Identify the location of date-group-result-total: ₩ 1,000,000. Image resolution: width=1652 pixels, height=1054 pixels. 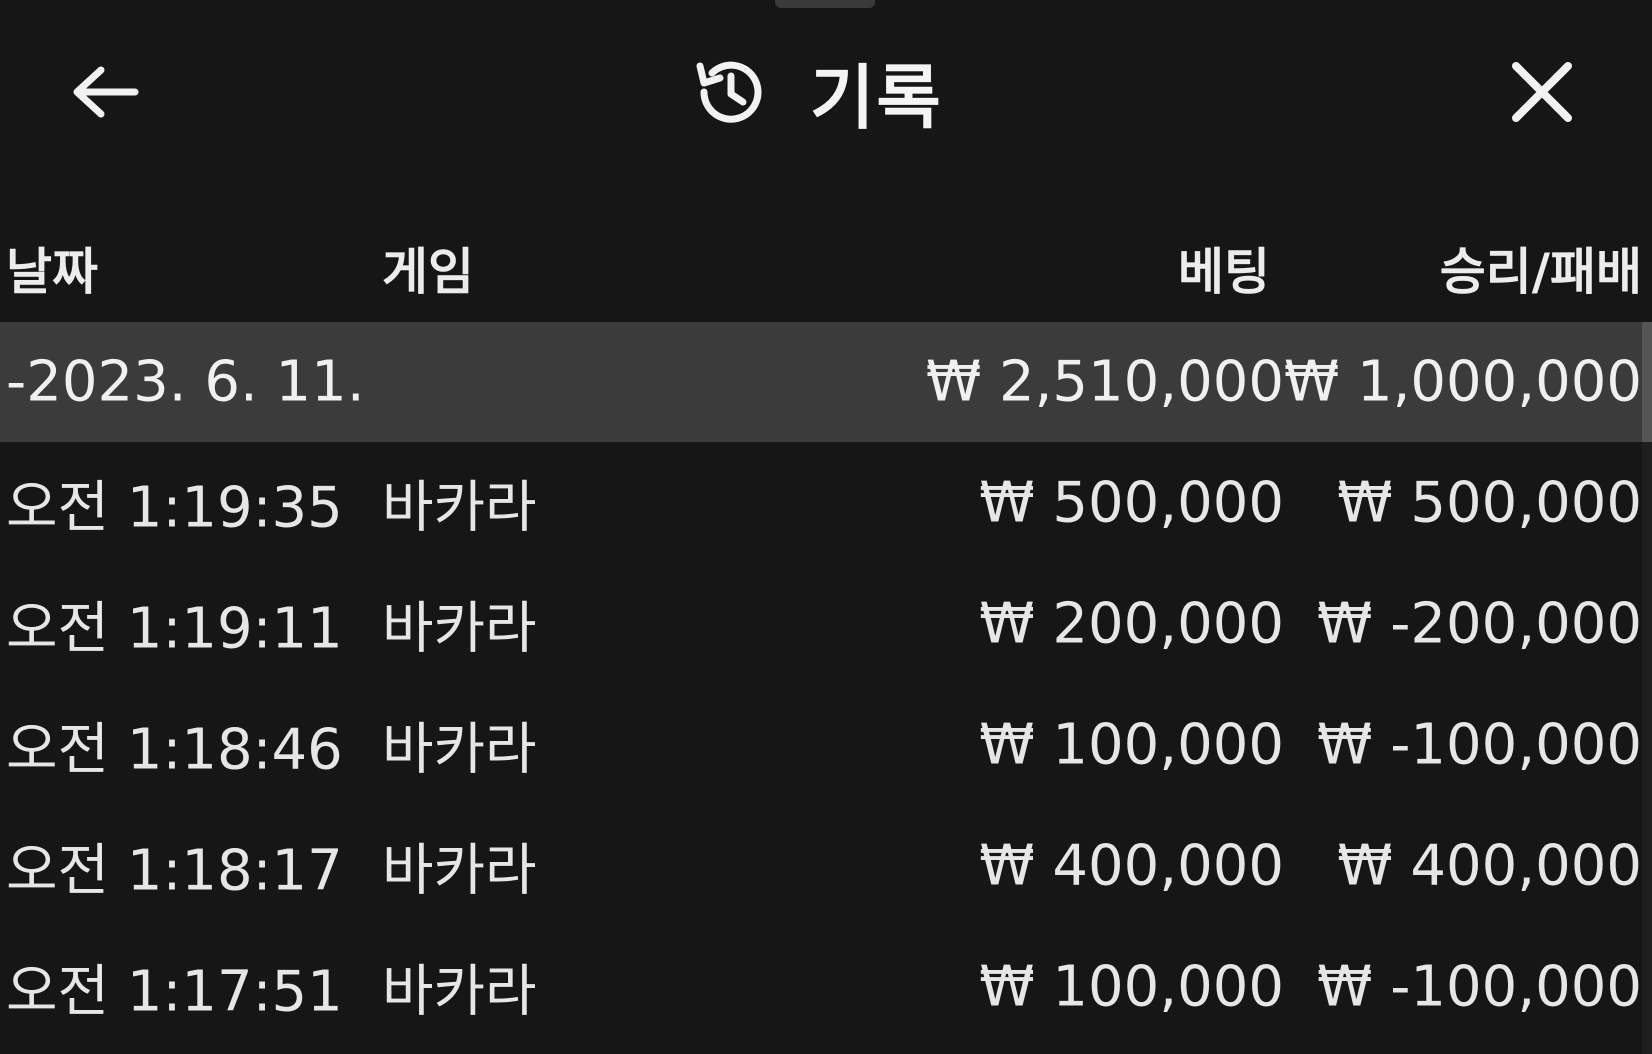
(1462, 382).